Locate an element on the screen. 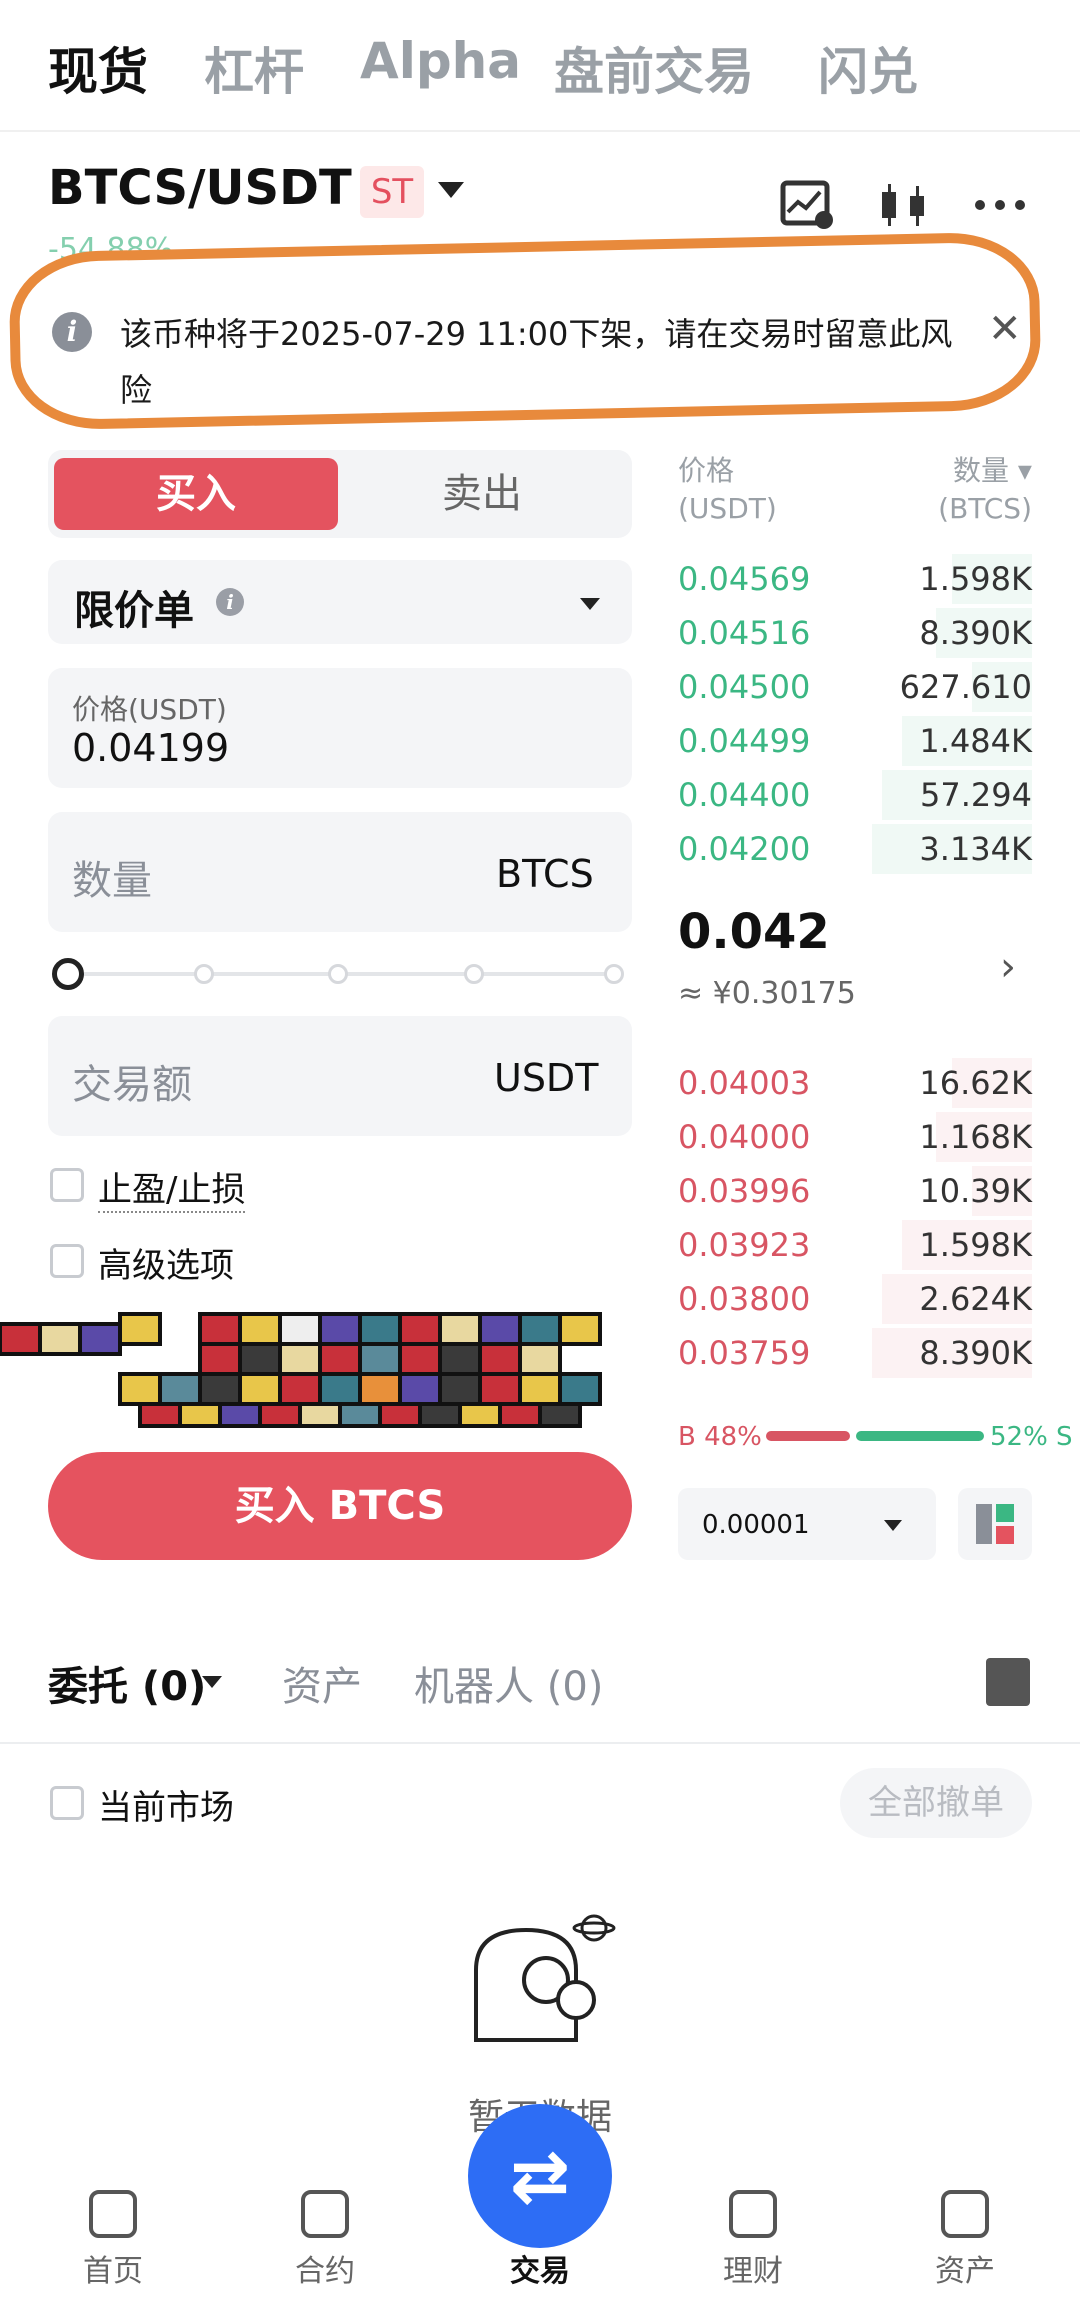  bid-row: 0.03800 2.624K is located at coordinates (855, 1299).